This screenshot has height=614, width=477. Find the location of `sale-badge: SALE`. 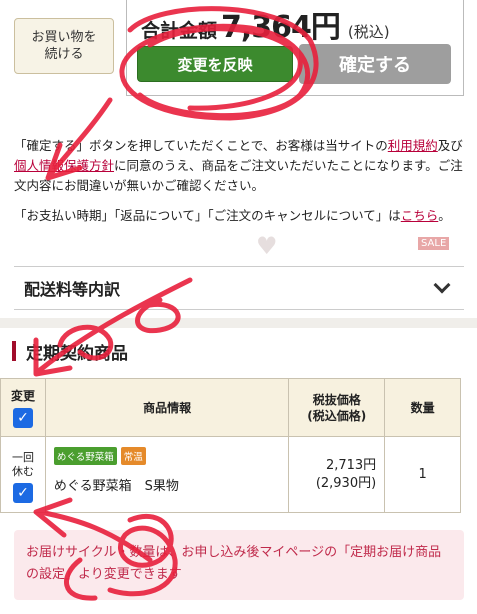

sale-badge: SALE is located at coordinates (434, 243).